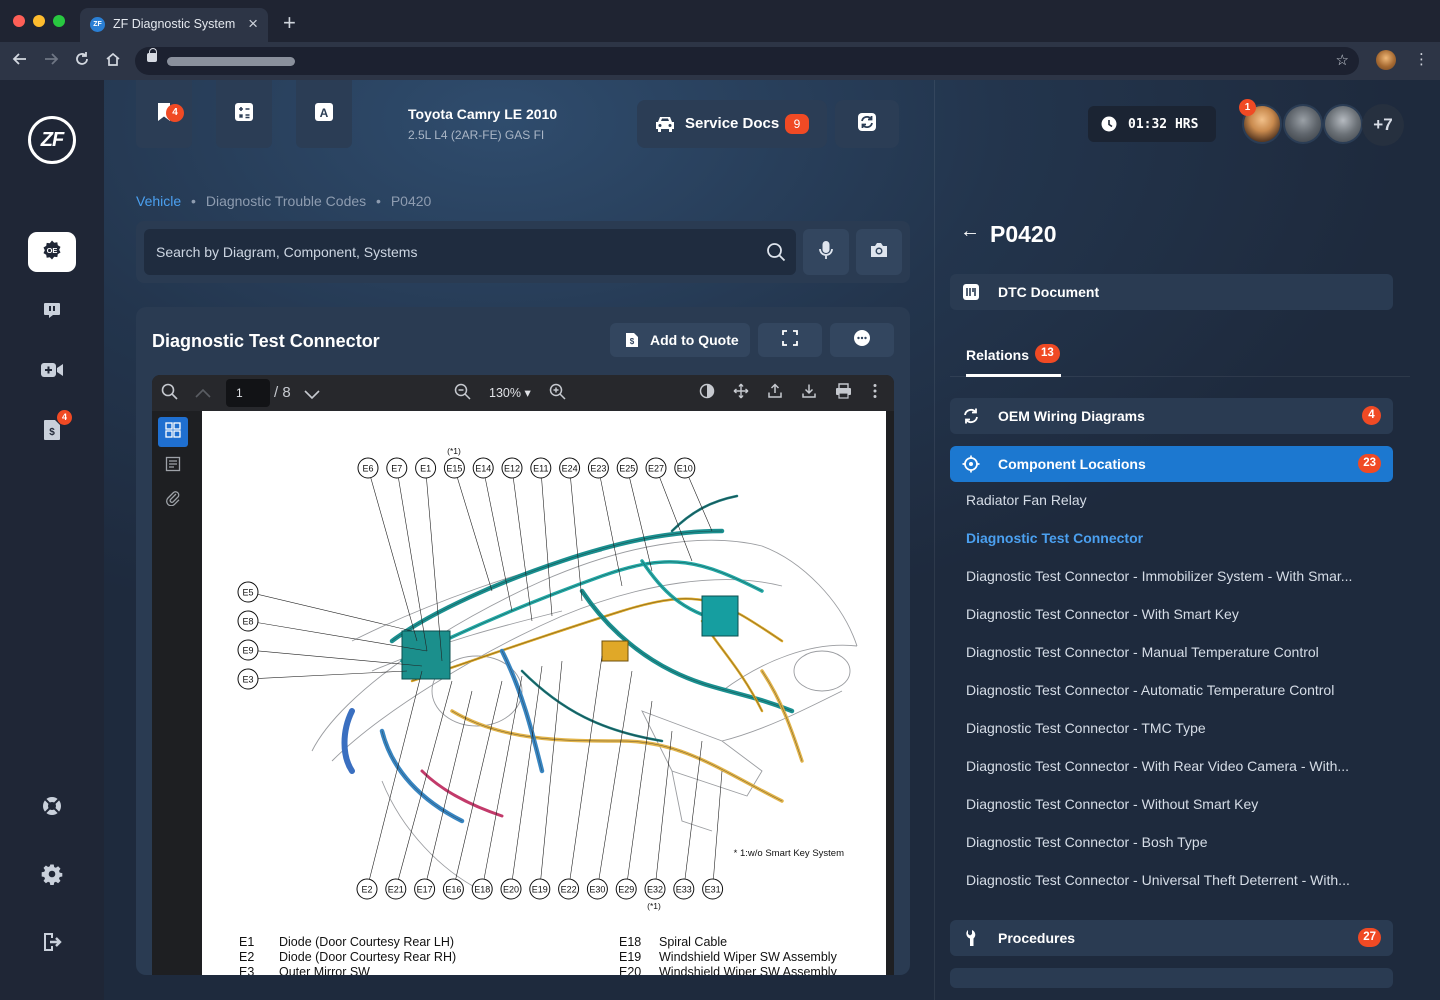 Image resolution: width=1440 pixels, height=1000 pixels. What do you see at coordinates (511, 890) in the screenshot?
I see `svg-text: E20` at bounding box center [511, 890].